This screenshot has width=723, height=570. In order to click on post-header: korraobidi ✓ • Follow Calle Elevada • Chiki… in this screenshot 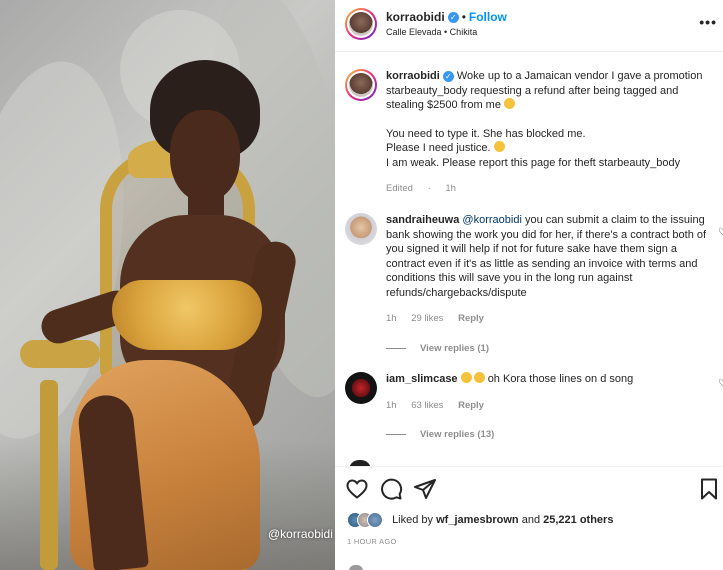, I will do `click(529, 26)`.